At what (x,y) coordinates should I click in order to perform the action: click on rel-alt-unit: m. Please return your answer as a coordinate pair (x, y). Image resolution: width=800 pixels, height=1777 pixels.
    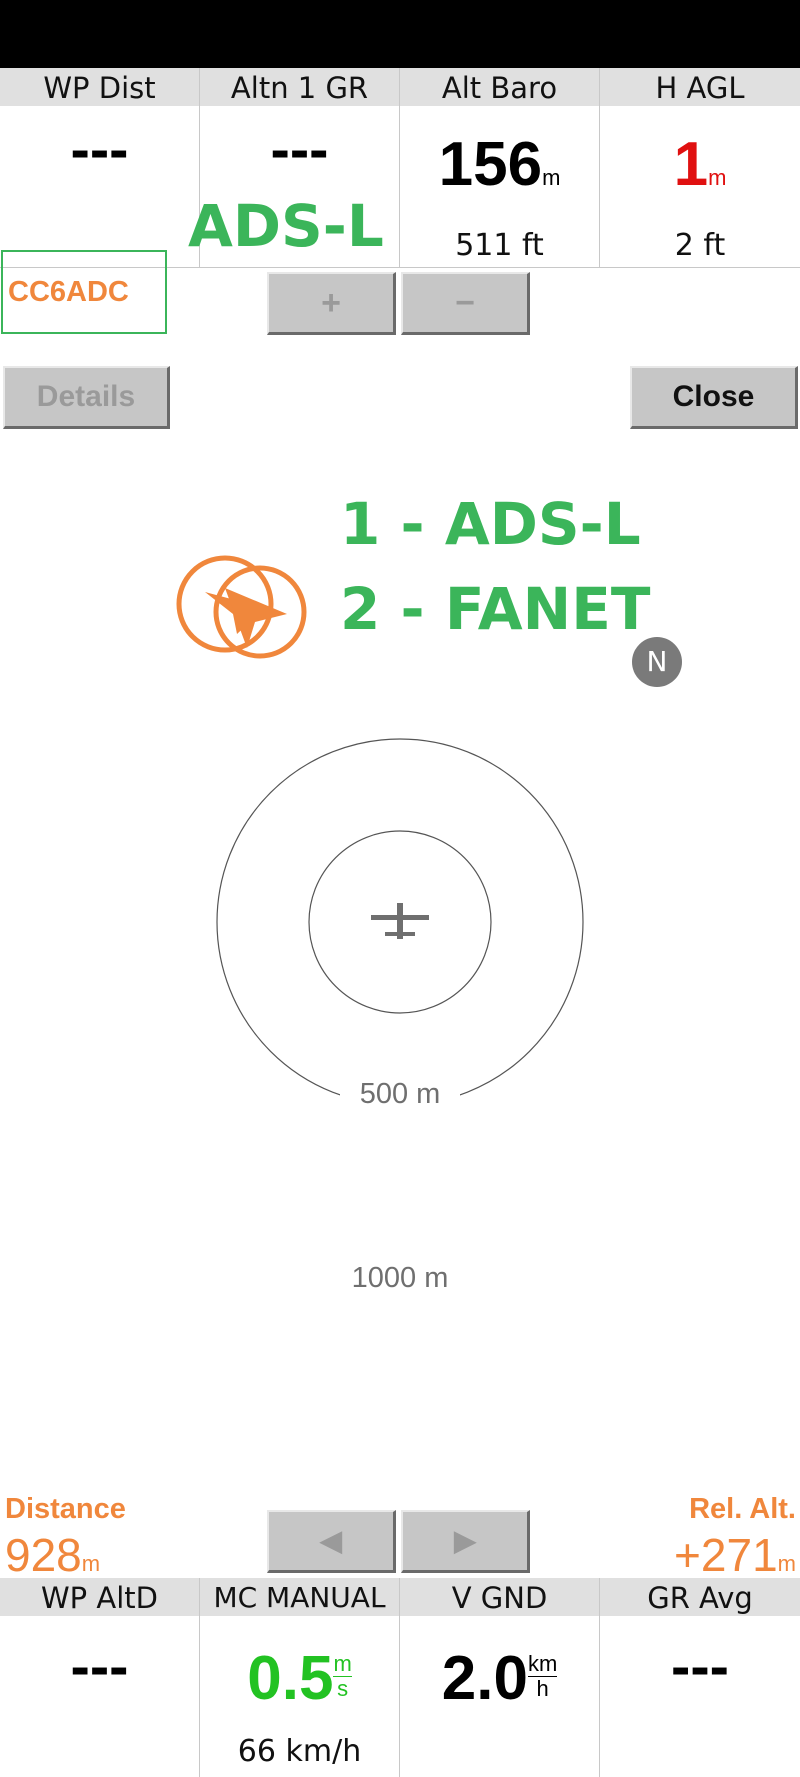
    Looking at the image, I should click on (786, 1563).